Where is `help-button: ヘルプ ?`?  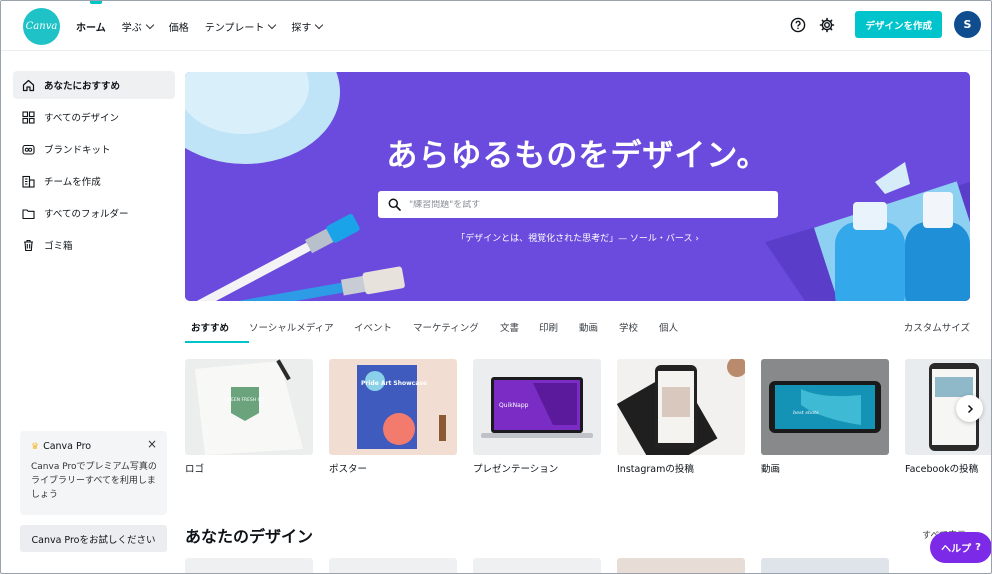 help-button: ヘルプ ? is located at coordinates (960, 547).